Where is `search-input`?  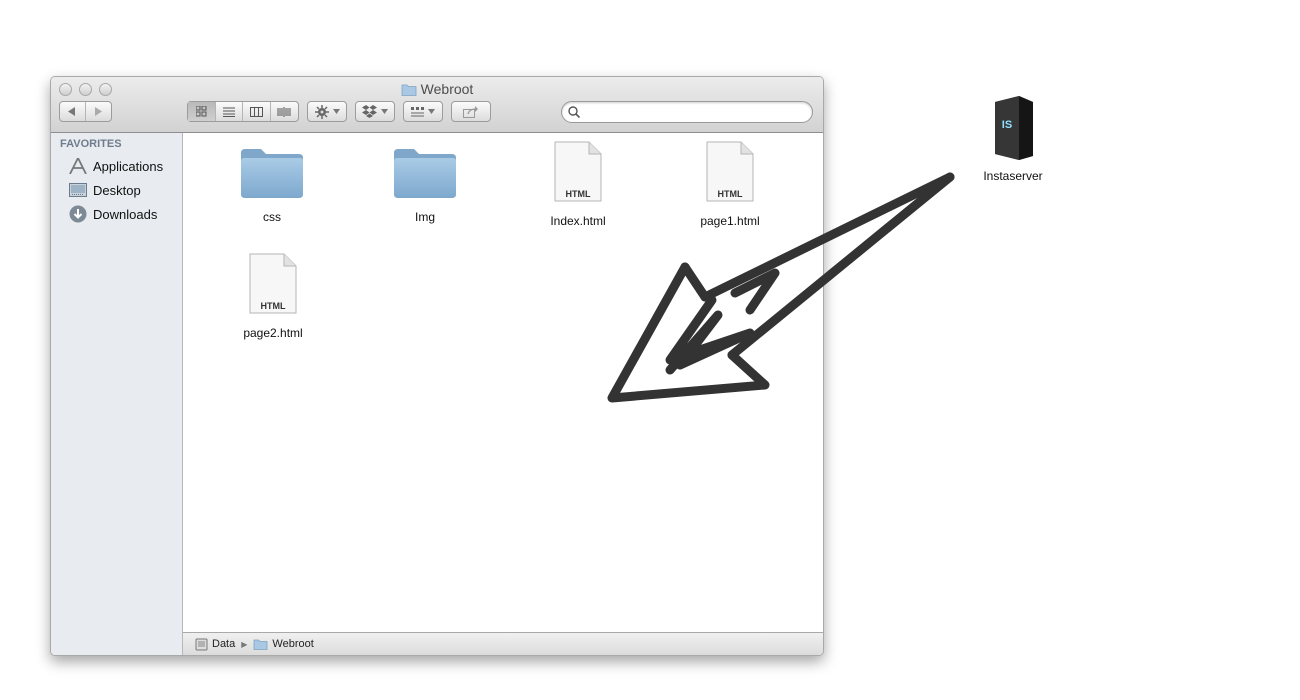 search-input is located at coordinates (696, 113).